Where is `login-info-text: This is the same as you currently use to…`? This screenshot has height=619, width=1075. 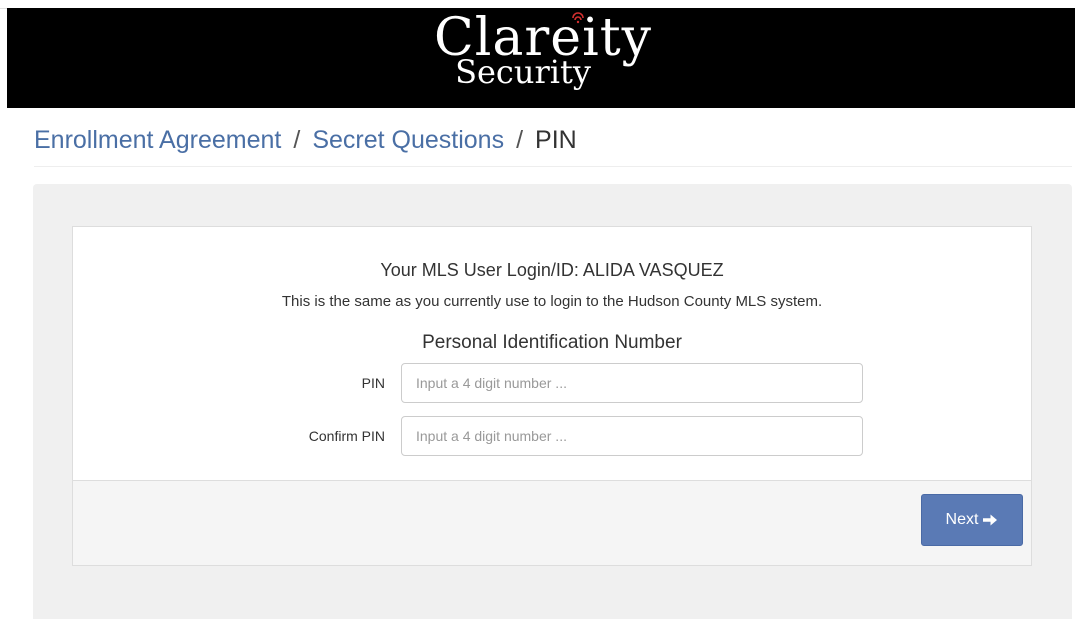
login-info-text: This is the same as you currently use to… is located at coordinates (552, 301).